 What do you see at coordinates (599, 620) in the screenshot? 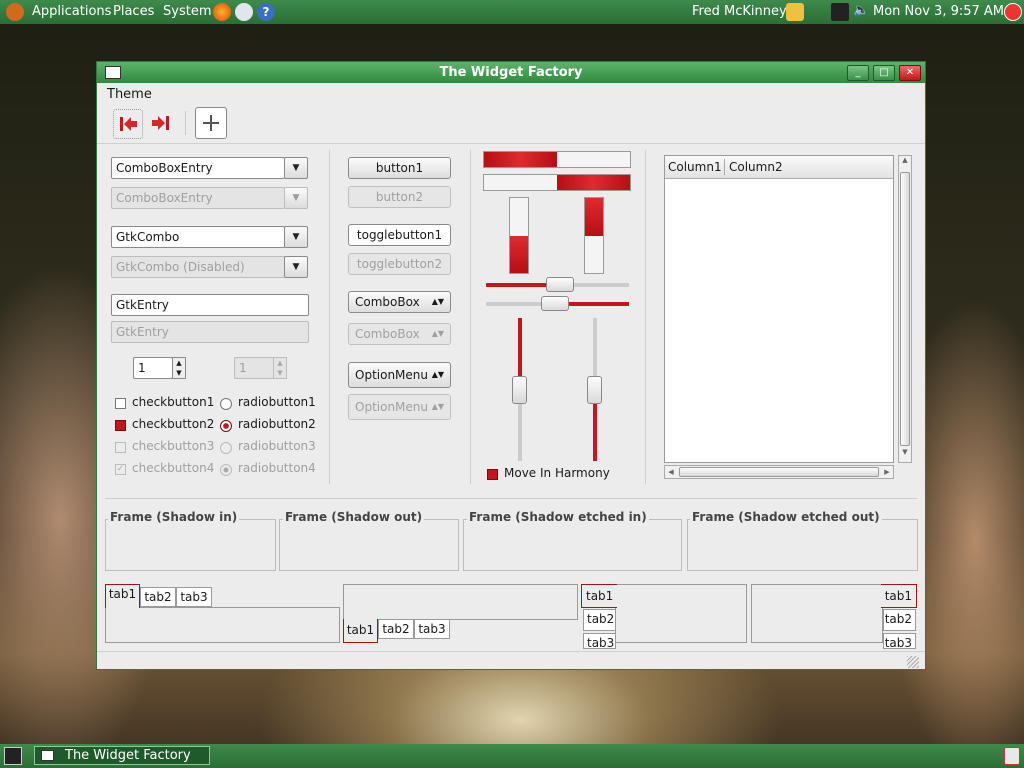
I see `notebook-left-tab2: tab2` at bounding box center [599, 620].